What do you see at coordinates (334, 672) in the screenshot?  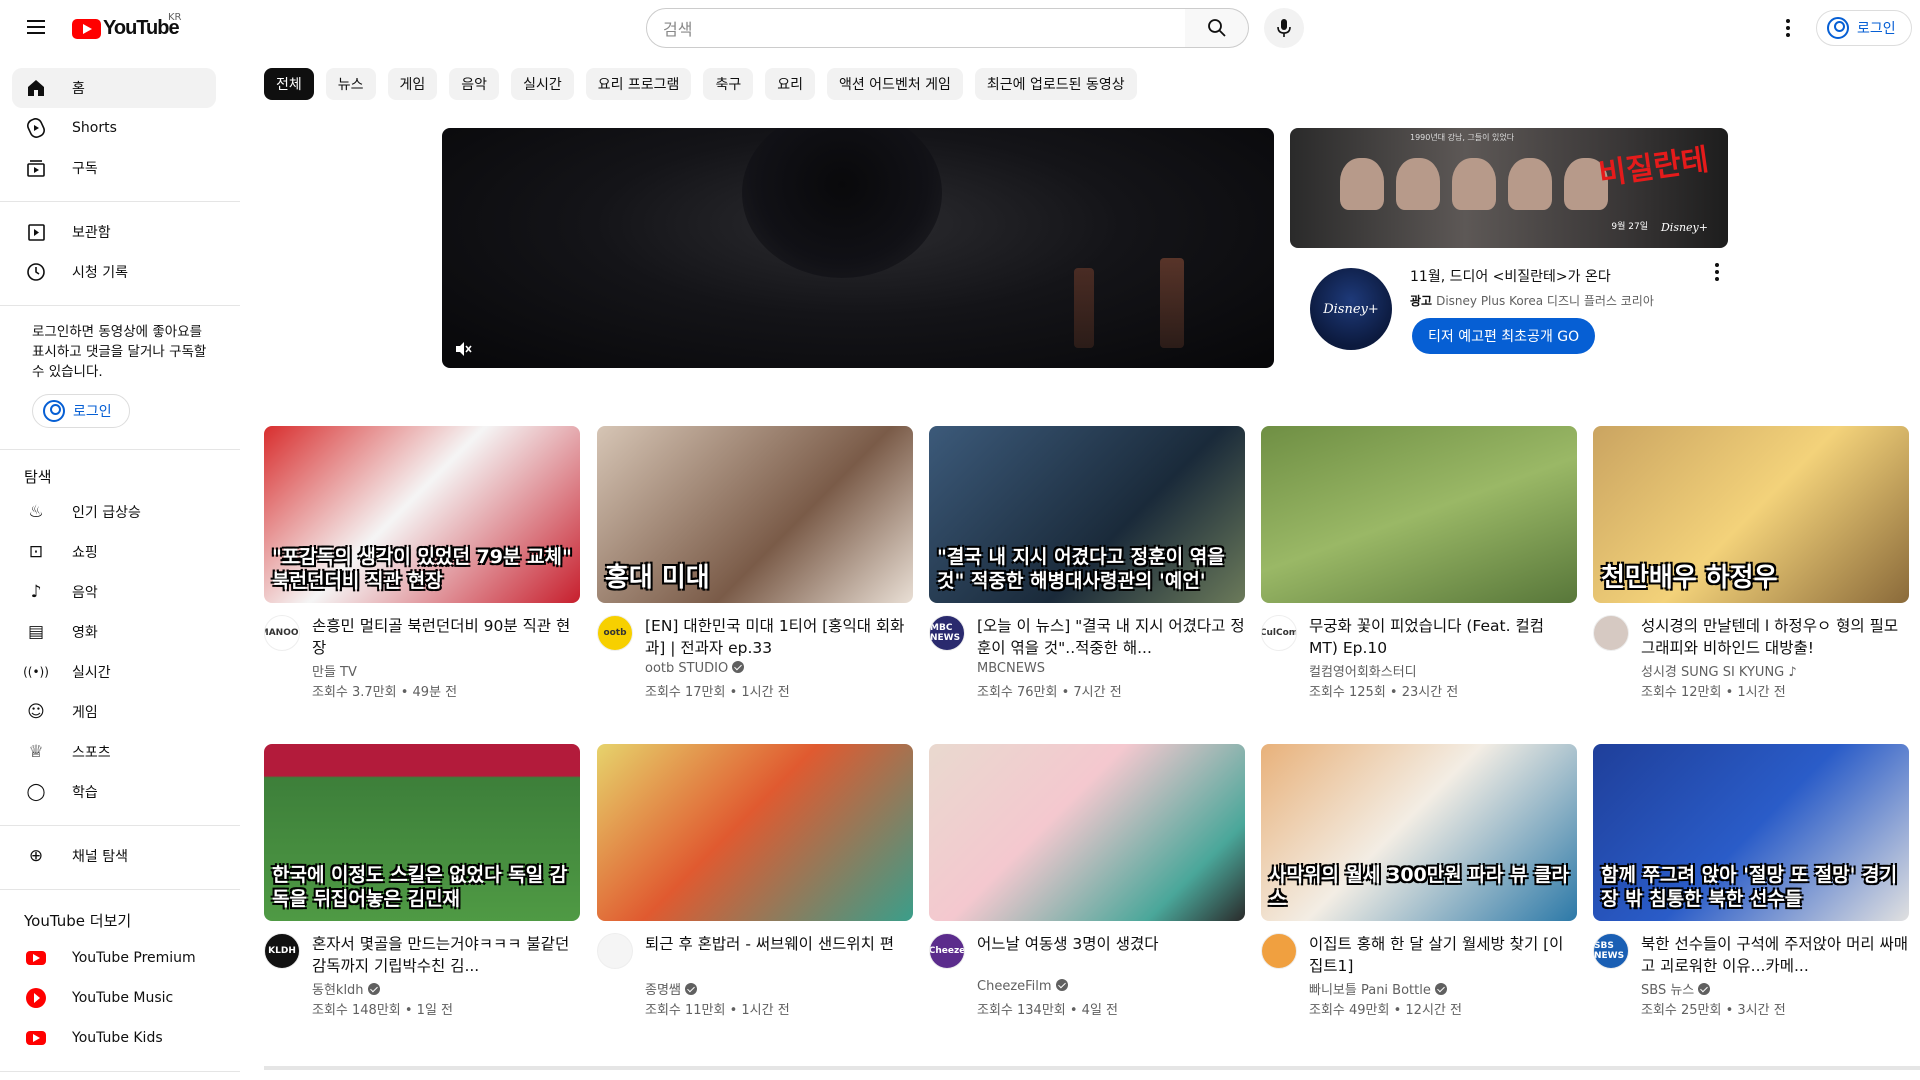 I see `channel-name: 만들 TV` at bounding box center [334, 672].